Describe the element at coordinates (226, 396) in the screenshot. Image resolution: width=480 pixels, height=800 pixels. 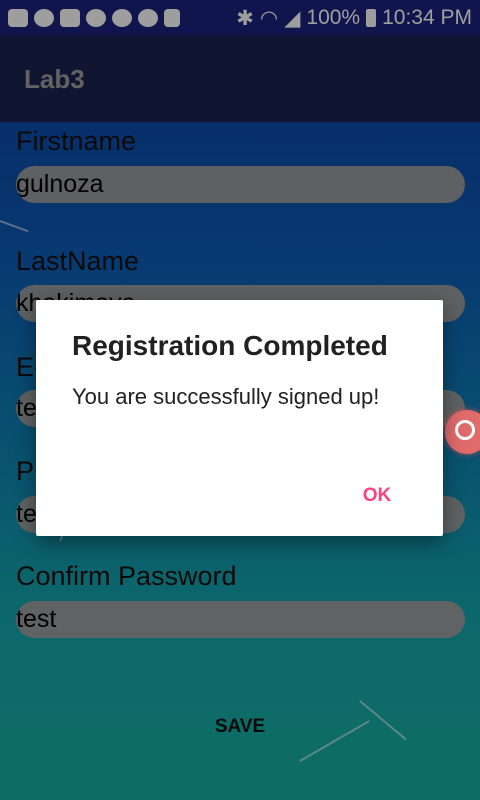
I see `dialog-message: You are successfully signed up!` at that location.